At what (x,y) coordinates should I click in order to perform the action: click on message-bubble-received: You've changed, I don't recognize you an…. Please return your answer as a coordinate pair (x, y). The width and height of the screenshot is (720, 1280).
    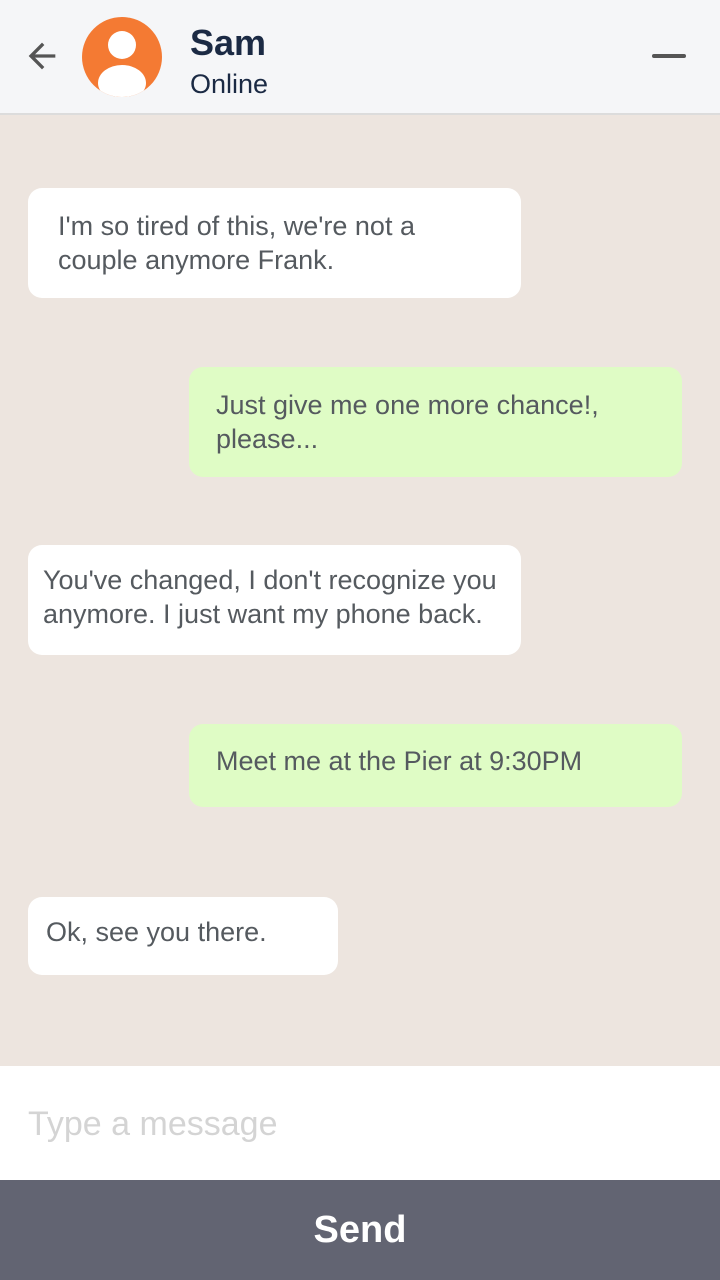
    Looking at the image, I should click on (274, 600).